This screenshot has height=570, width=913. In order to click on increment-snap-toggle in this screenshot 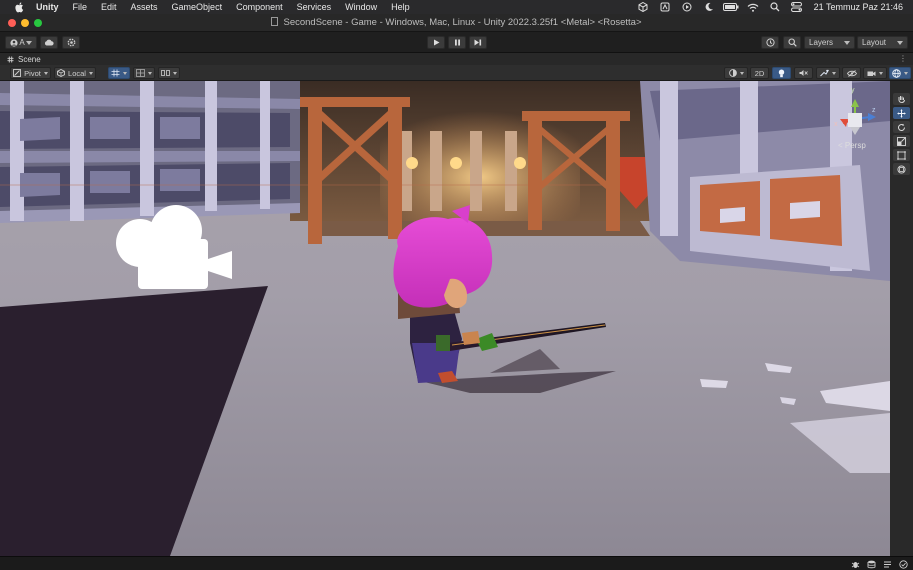, I will do `click(169, 73)`.